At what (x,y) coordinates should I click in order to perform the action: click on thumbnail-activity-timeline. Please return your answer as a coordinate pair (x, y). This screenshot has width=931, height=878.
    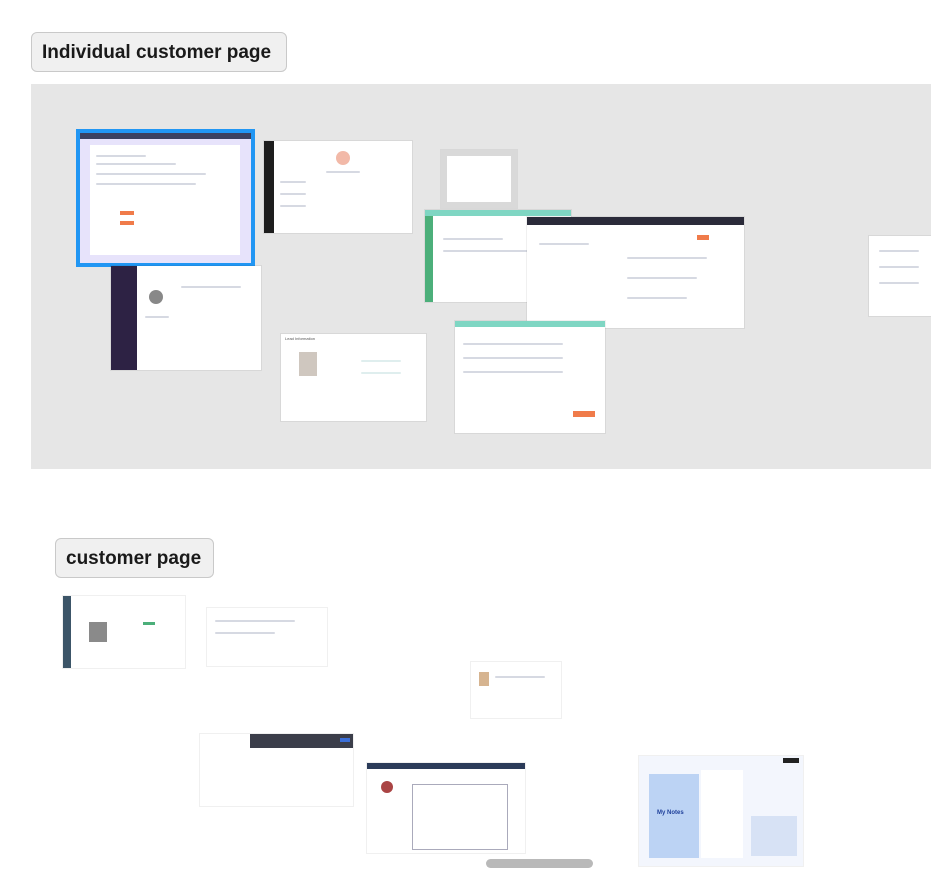
    Looking at the image, I should click on (635, 272).